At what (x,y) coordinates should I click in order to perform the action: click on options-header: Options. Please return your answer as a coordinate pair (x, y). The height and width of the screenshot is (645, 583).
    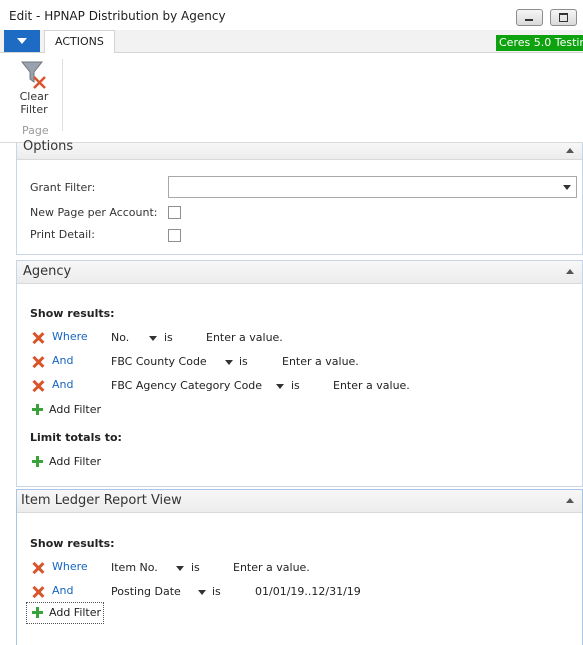
    Looking at the image, I should click on (299, 149).